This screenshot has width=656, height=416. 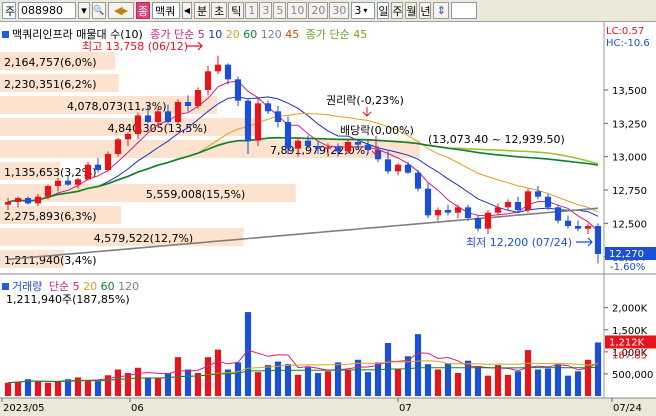 What do you see at coordinates (629, 158) in the screenshot?
I see `price-tick-label: 13,000` at bounding box center [629, 158].